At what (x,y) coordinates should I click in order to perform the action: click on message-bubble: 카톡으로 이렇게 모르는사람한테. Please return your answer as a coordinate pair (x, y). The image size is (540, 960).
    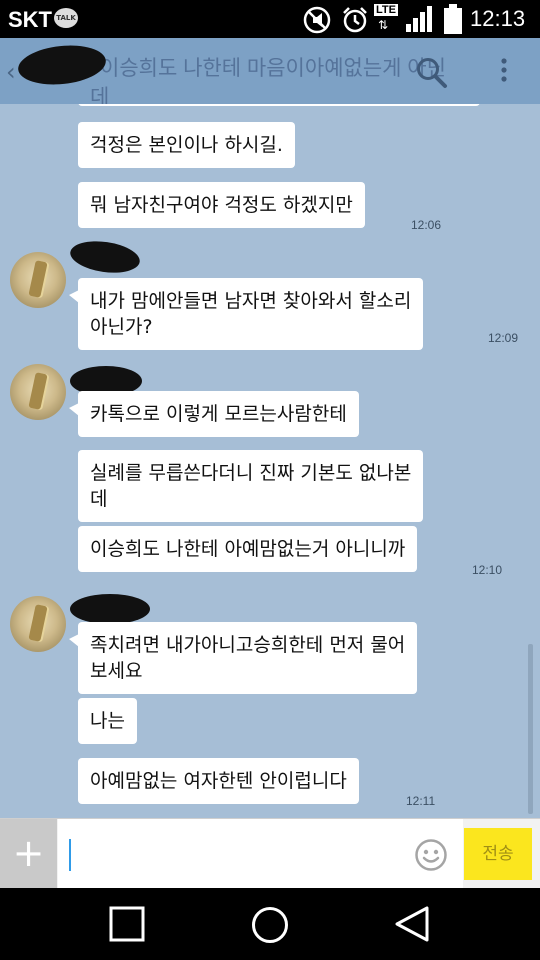
    Looking at the image, I should click on (214, 414).